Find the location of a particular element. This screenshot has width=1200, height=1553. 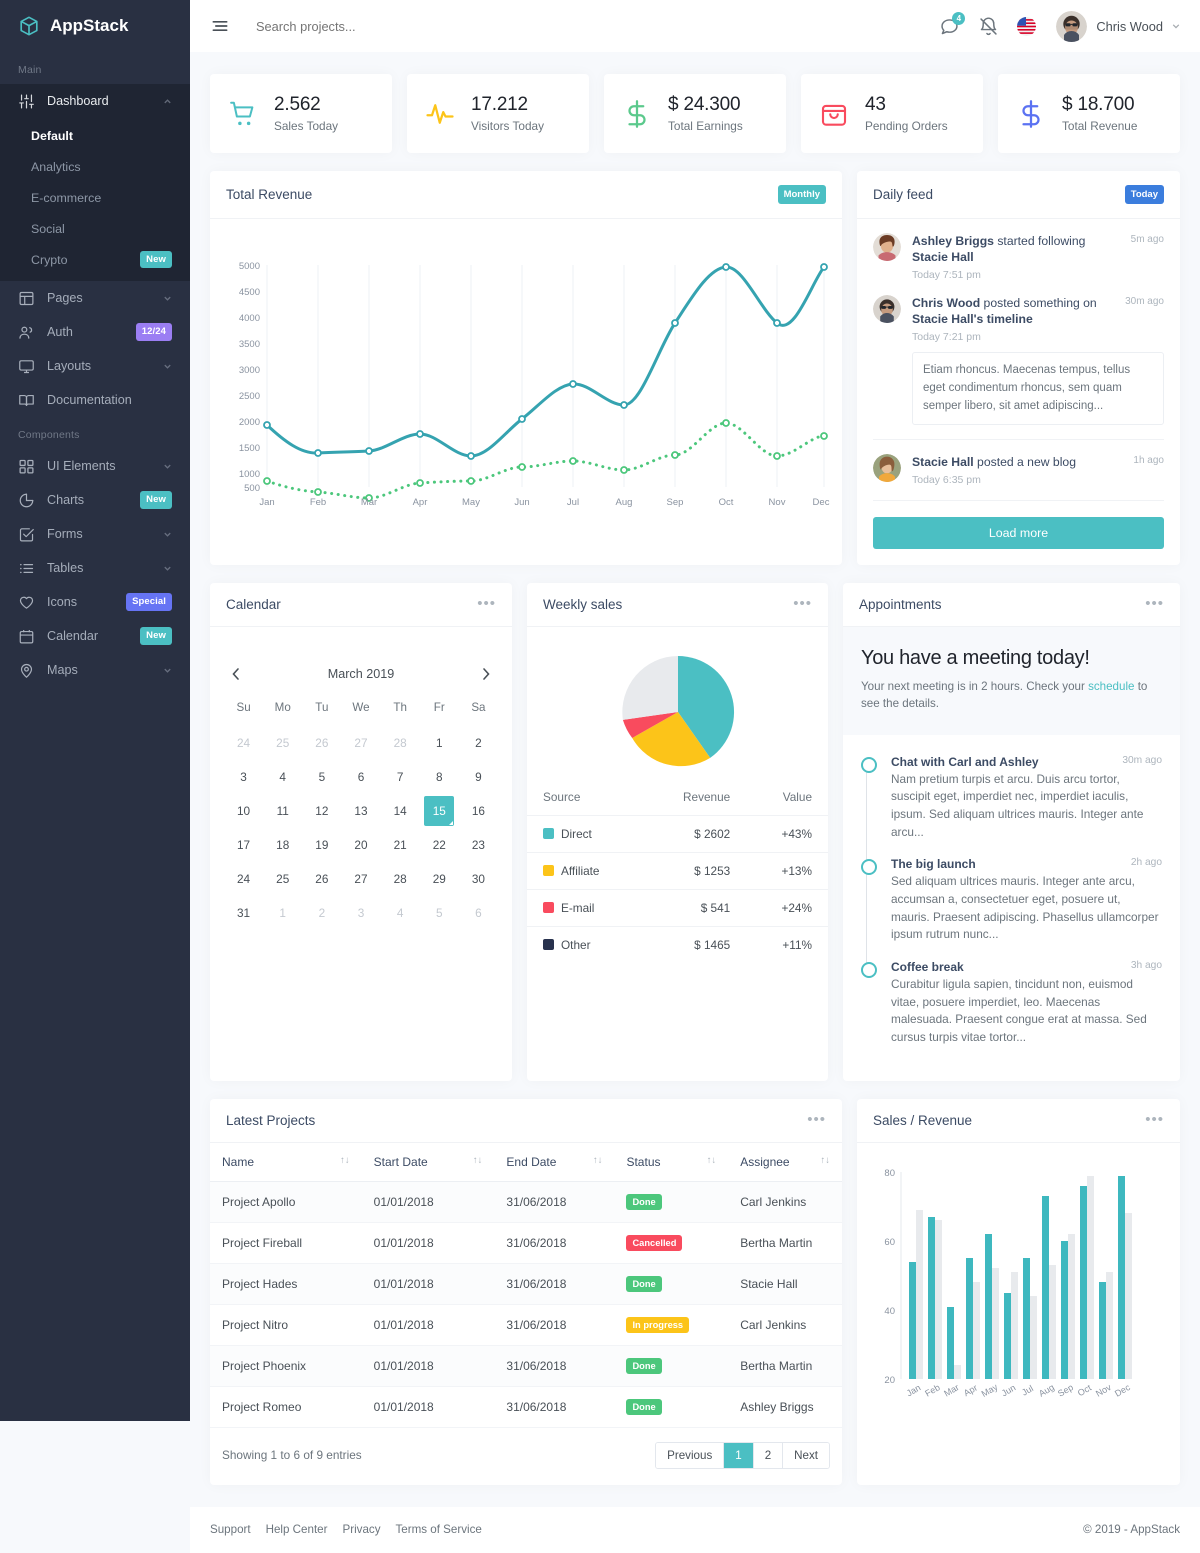

sidebar-item-calendar: Calendar New is located at coordinates (95, 636).